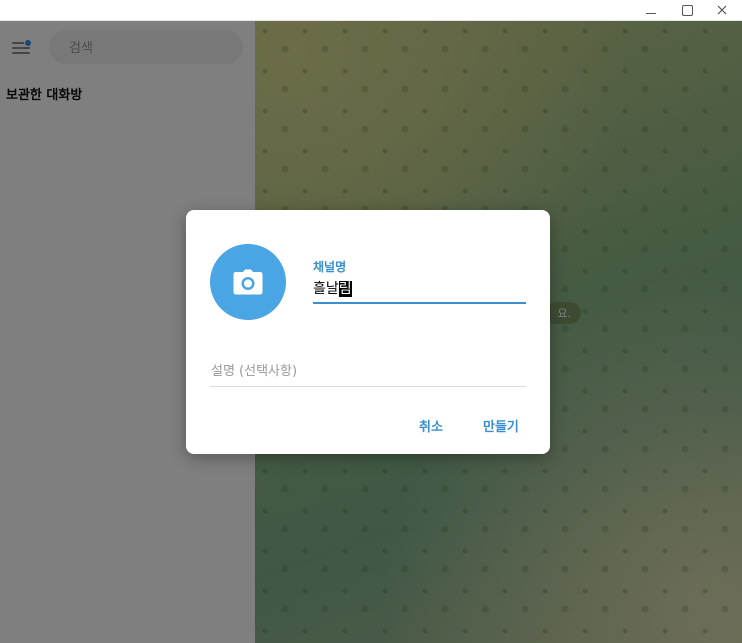 The width and height of the screenshot is (742, 643). I want to click on channel-name-value: 흘날림, so click(332, 288).